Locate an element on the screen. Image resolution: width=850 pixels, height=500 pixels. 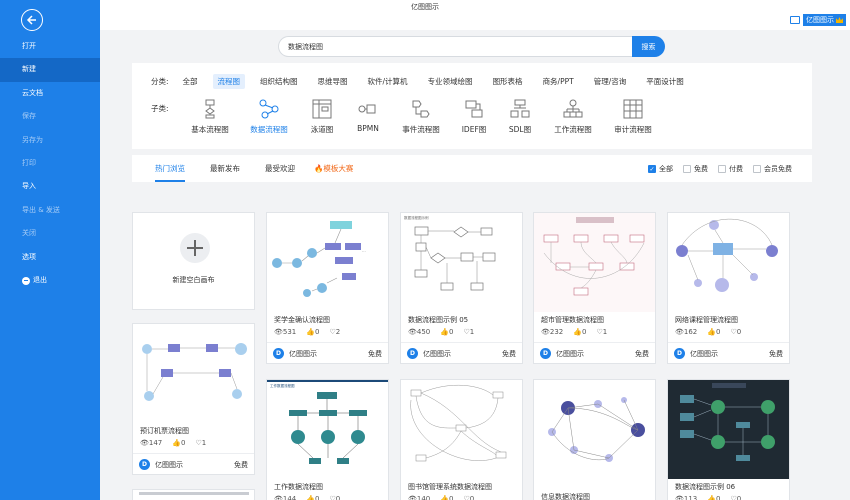
subcategory-bpmn: BPMN is located at coordinates (368, 116).